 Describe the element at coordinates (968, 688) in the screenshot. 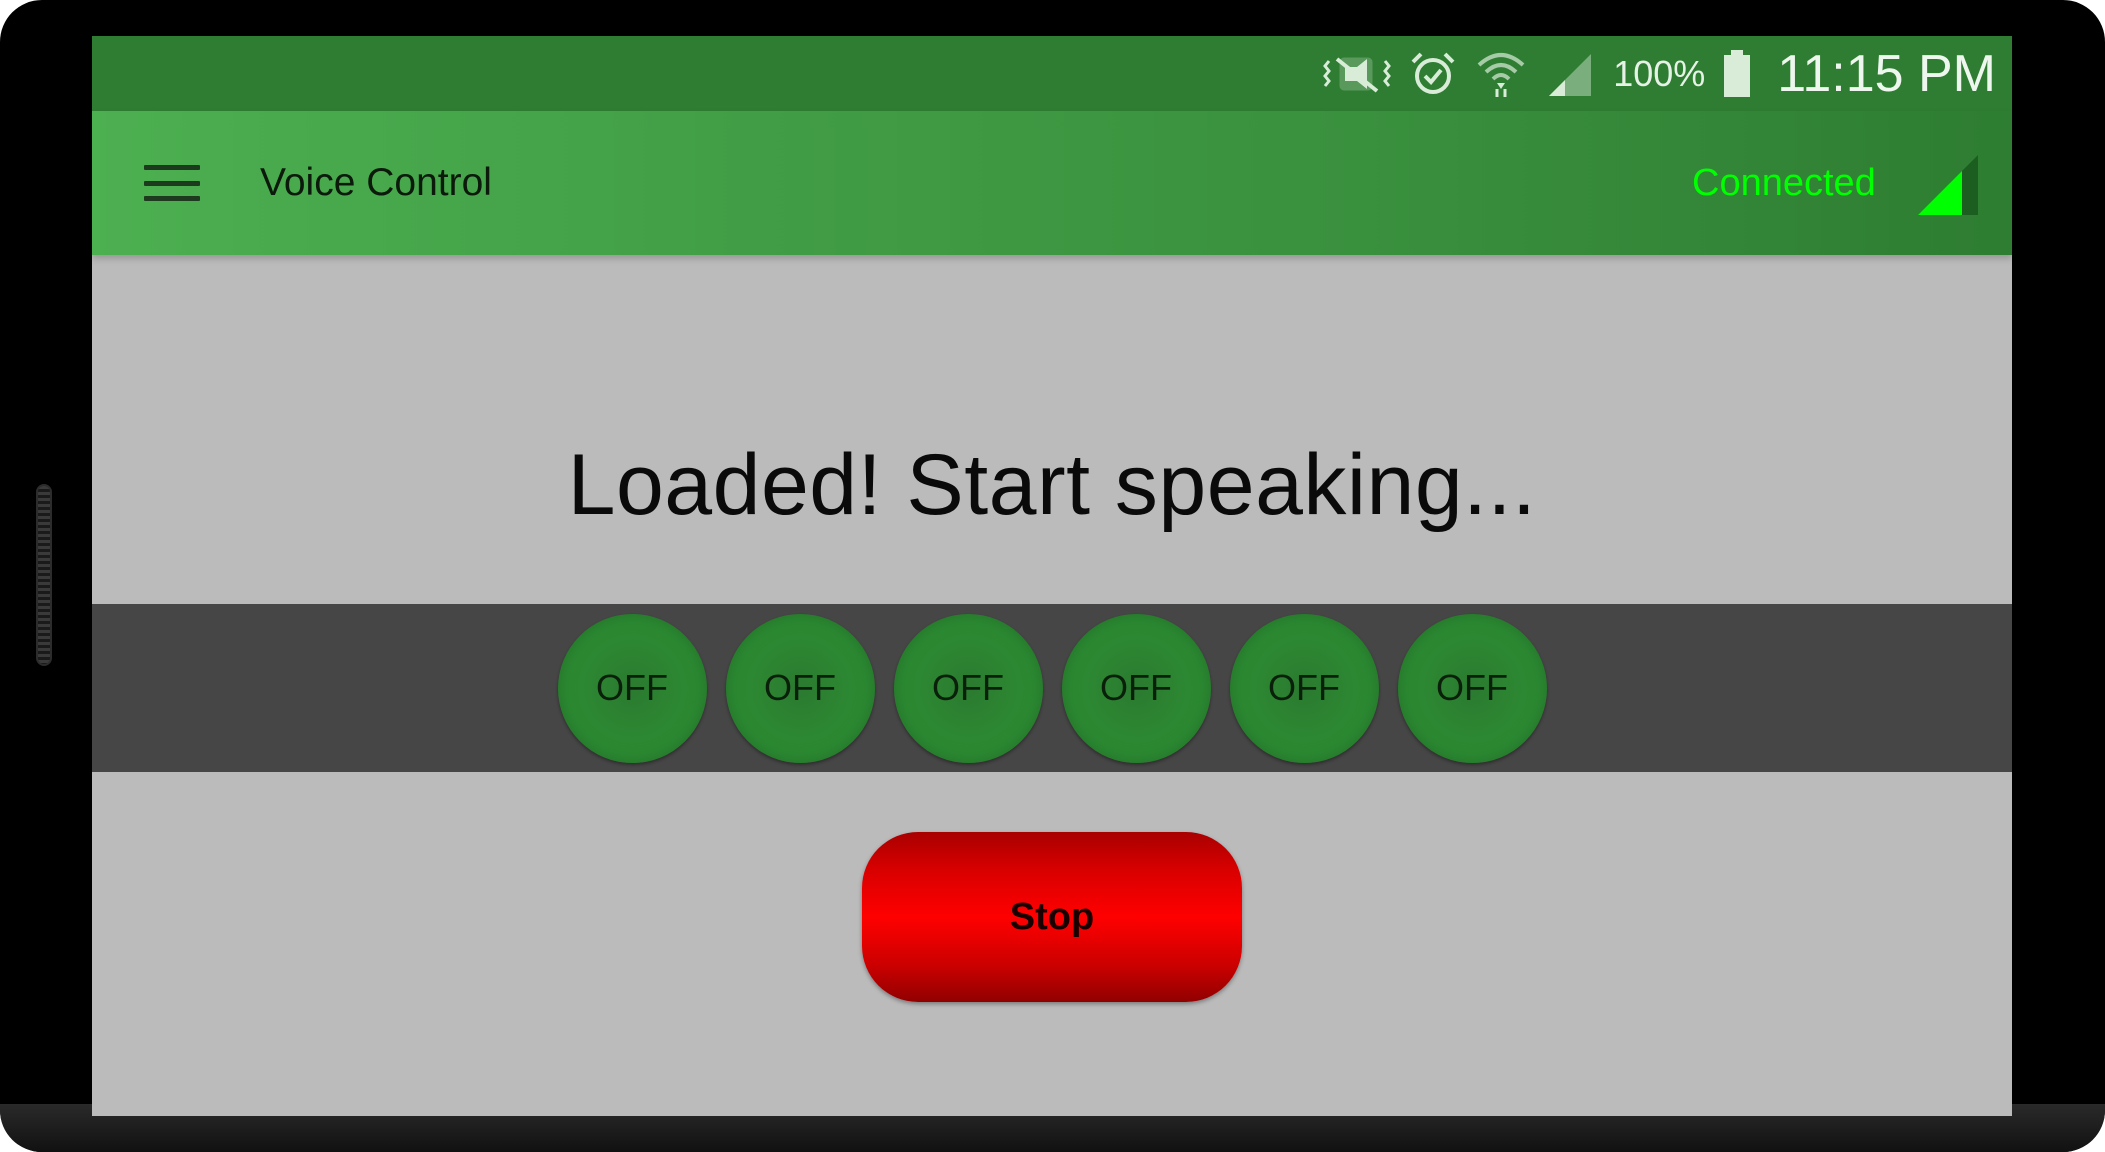

I see `toggle-button-3: OFF` at that location.